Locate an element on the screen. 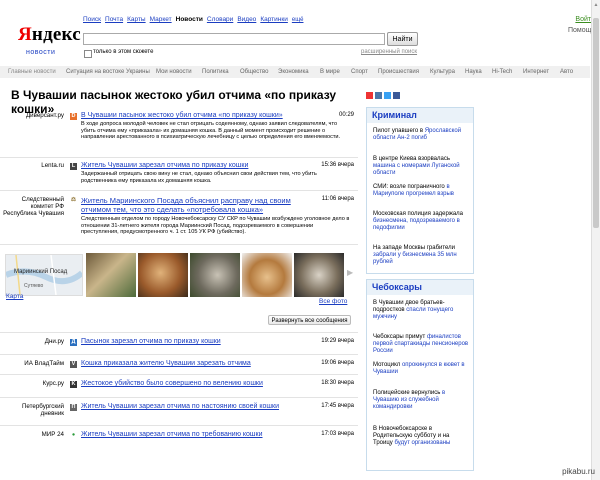 The height and width of the screenshot is (480, 600). scope-checkbox is located at coordinates (88, 54).